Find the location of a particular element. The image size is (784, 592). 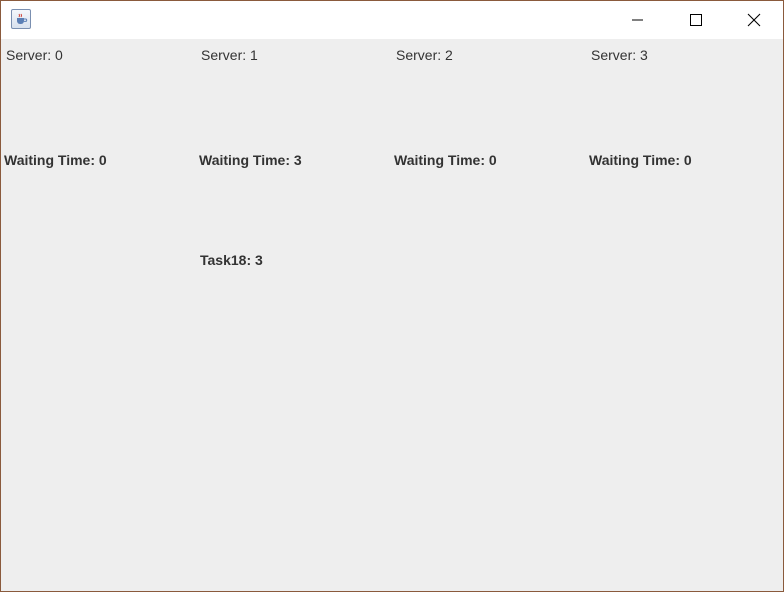

maximize-button is located at coordinates (696, 20).